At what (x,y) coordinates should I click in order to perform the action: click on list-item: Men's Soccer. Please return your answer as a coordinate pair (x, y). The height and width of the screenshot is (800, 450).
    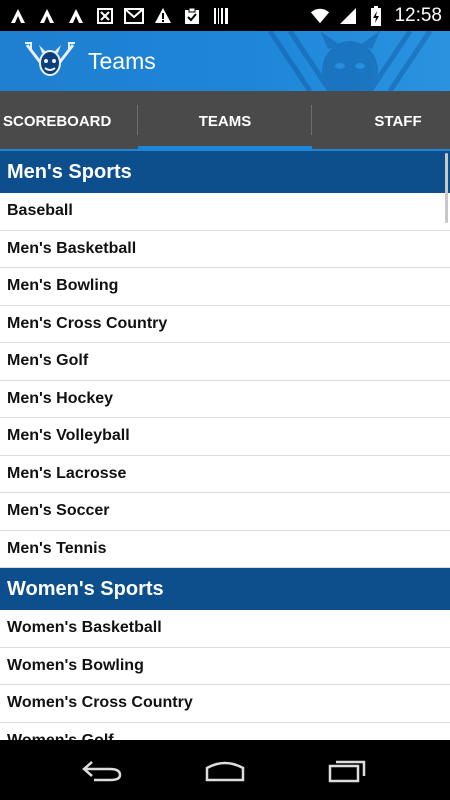
    Looking at the image, I should click on (225, 512).